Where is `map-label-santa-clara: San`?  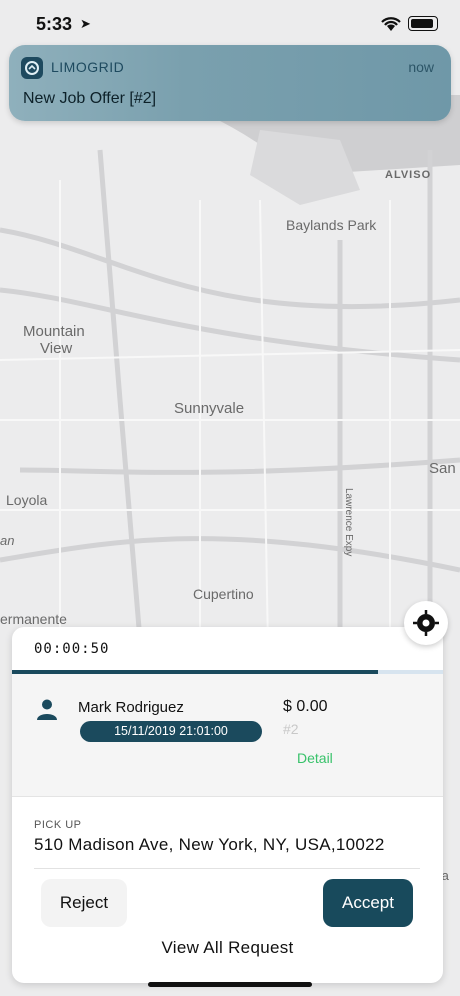
map-label-santa-clara: San is located at coordinates (442, 468).